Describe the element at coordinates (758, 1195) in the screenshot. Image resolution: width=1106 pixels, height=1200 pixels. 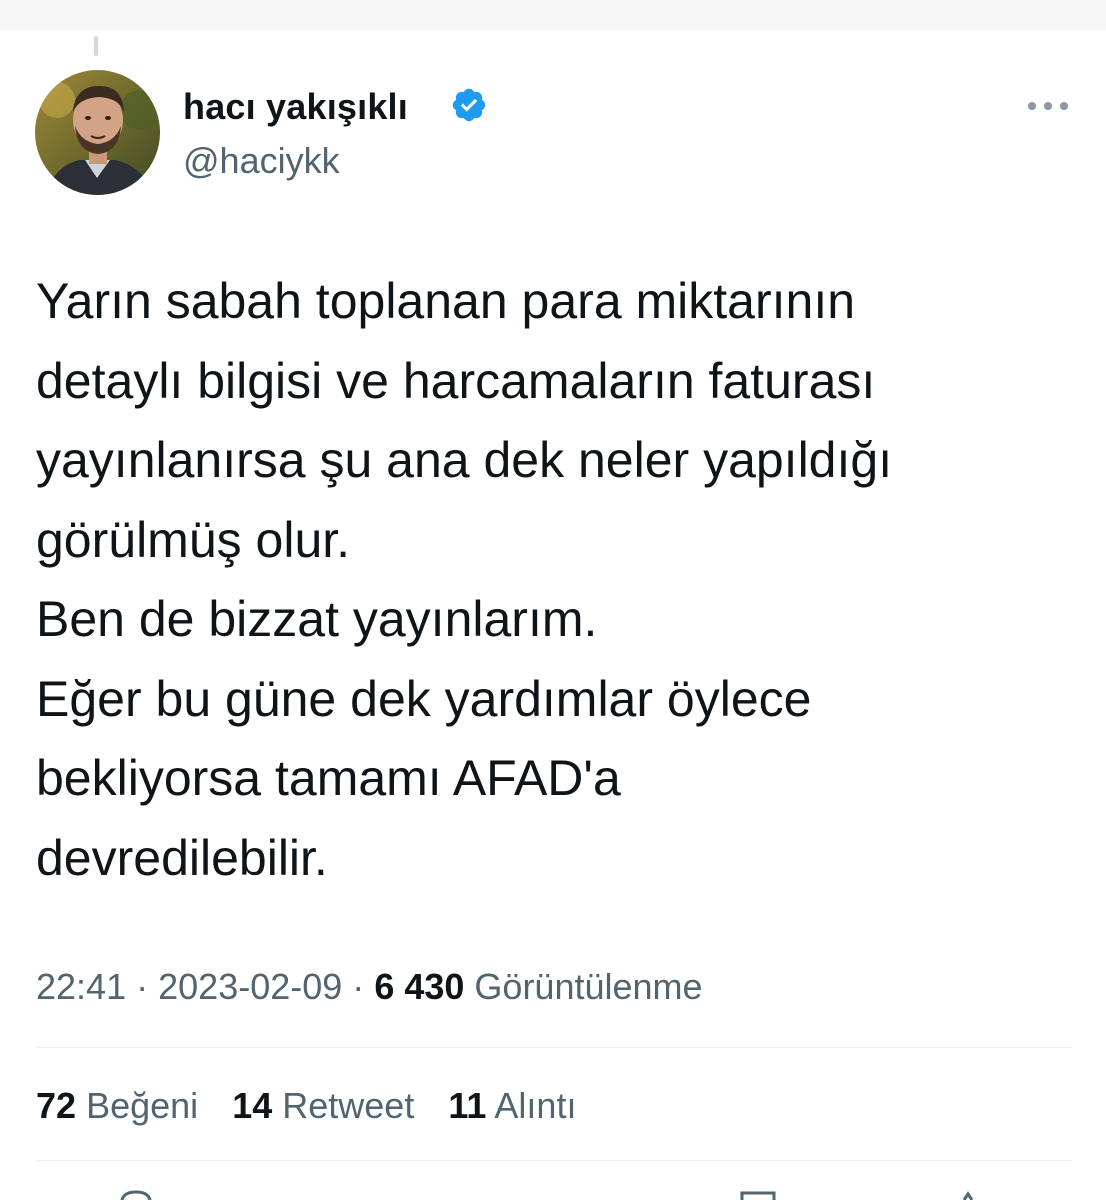
I see `share-icon` at that location.